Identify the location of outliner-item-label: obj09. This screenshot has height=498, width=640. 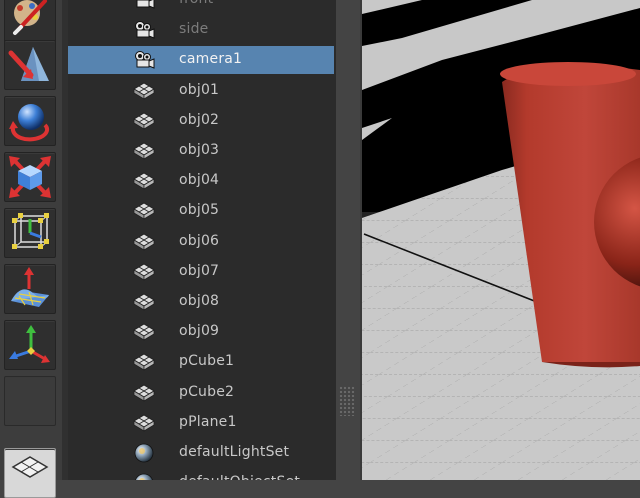
(199, 331).